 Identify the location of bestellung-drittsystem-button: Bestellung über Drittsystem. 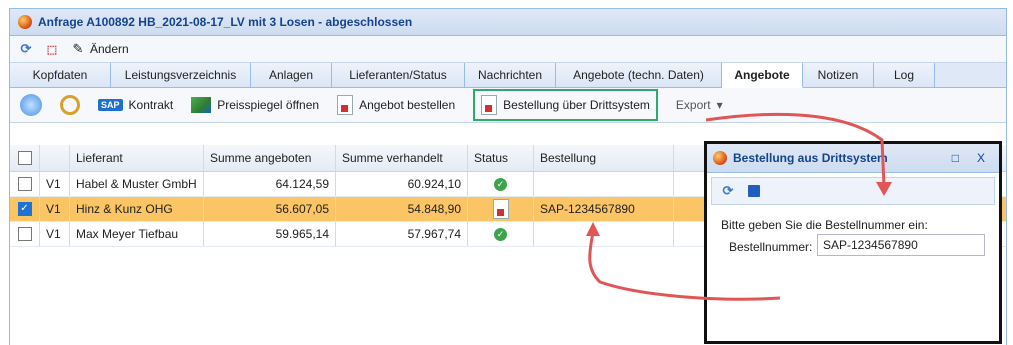
(565, 105).